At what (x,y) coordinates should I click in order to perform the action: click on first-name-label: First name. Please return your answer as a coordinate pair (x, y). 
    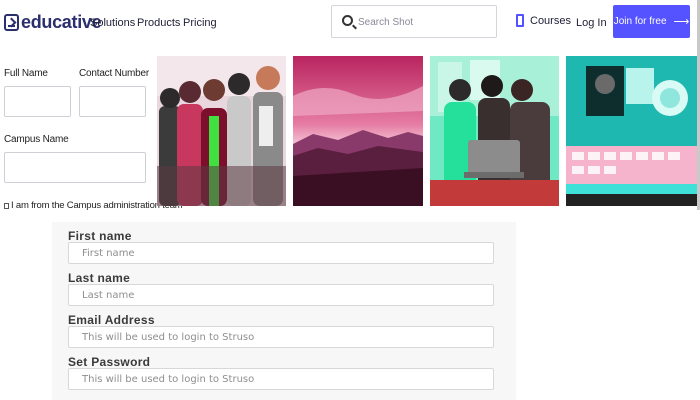
    Looking at the image, I should click on (100, 236).